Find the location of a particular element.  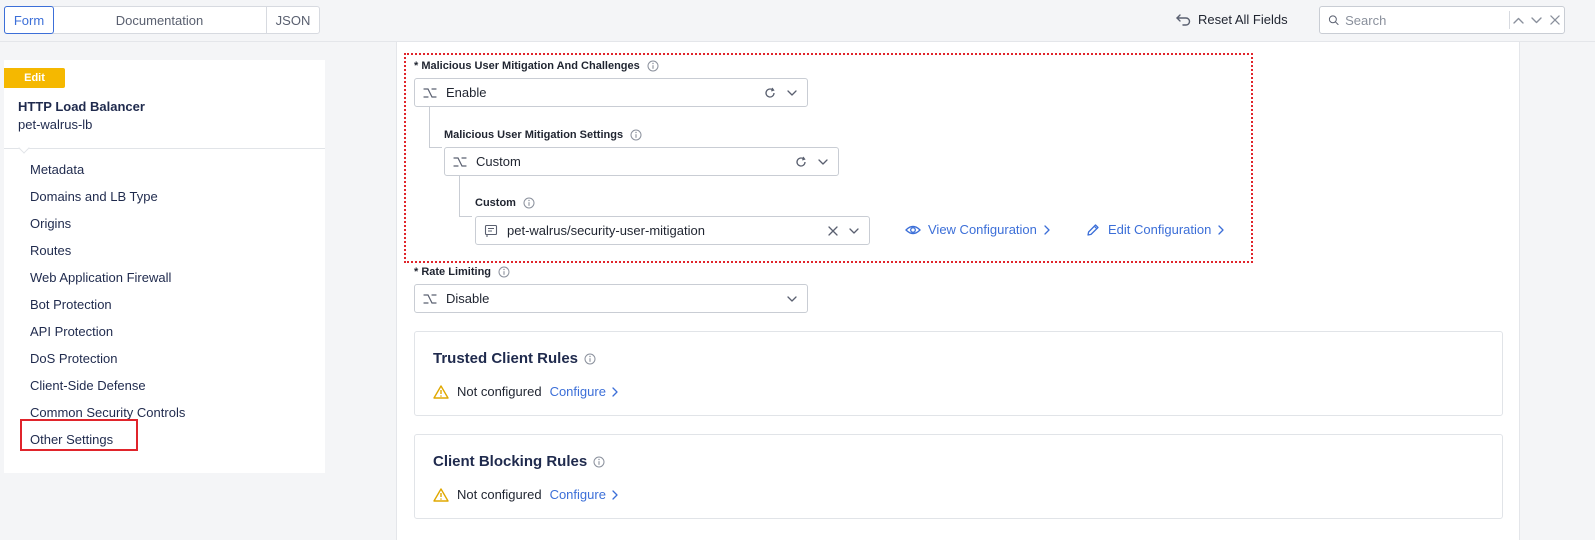

search-input is located at coordinates (1425, 20).